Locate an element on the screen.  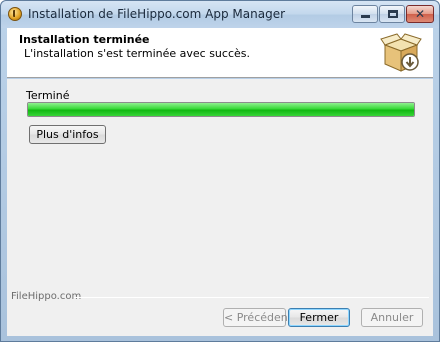
progress-fill is located at coordinates (221, 109).